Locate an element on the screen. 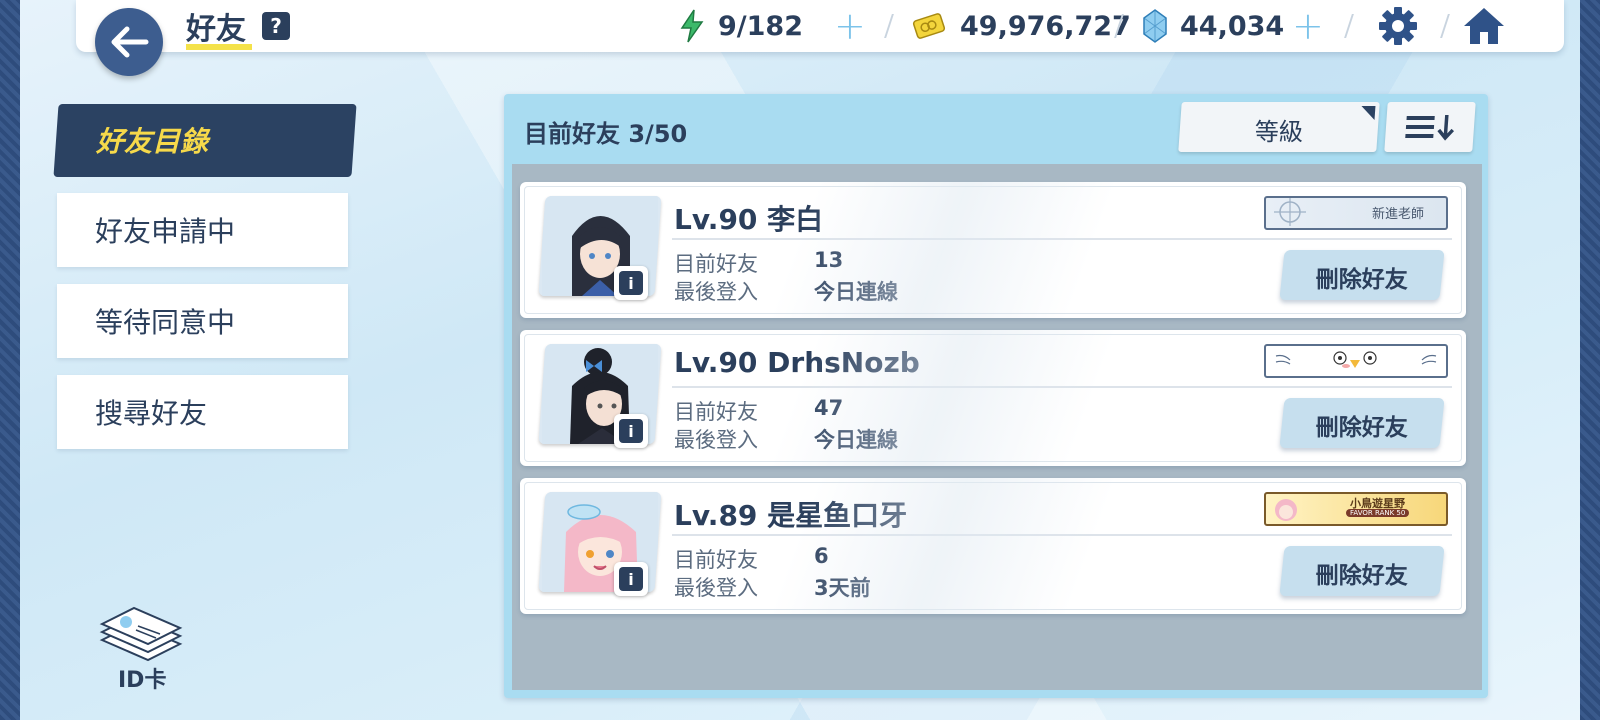  sort-order-button is located at coordinates (1430, 127).